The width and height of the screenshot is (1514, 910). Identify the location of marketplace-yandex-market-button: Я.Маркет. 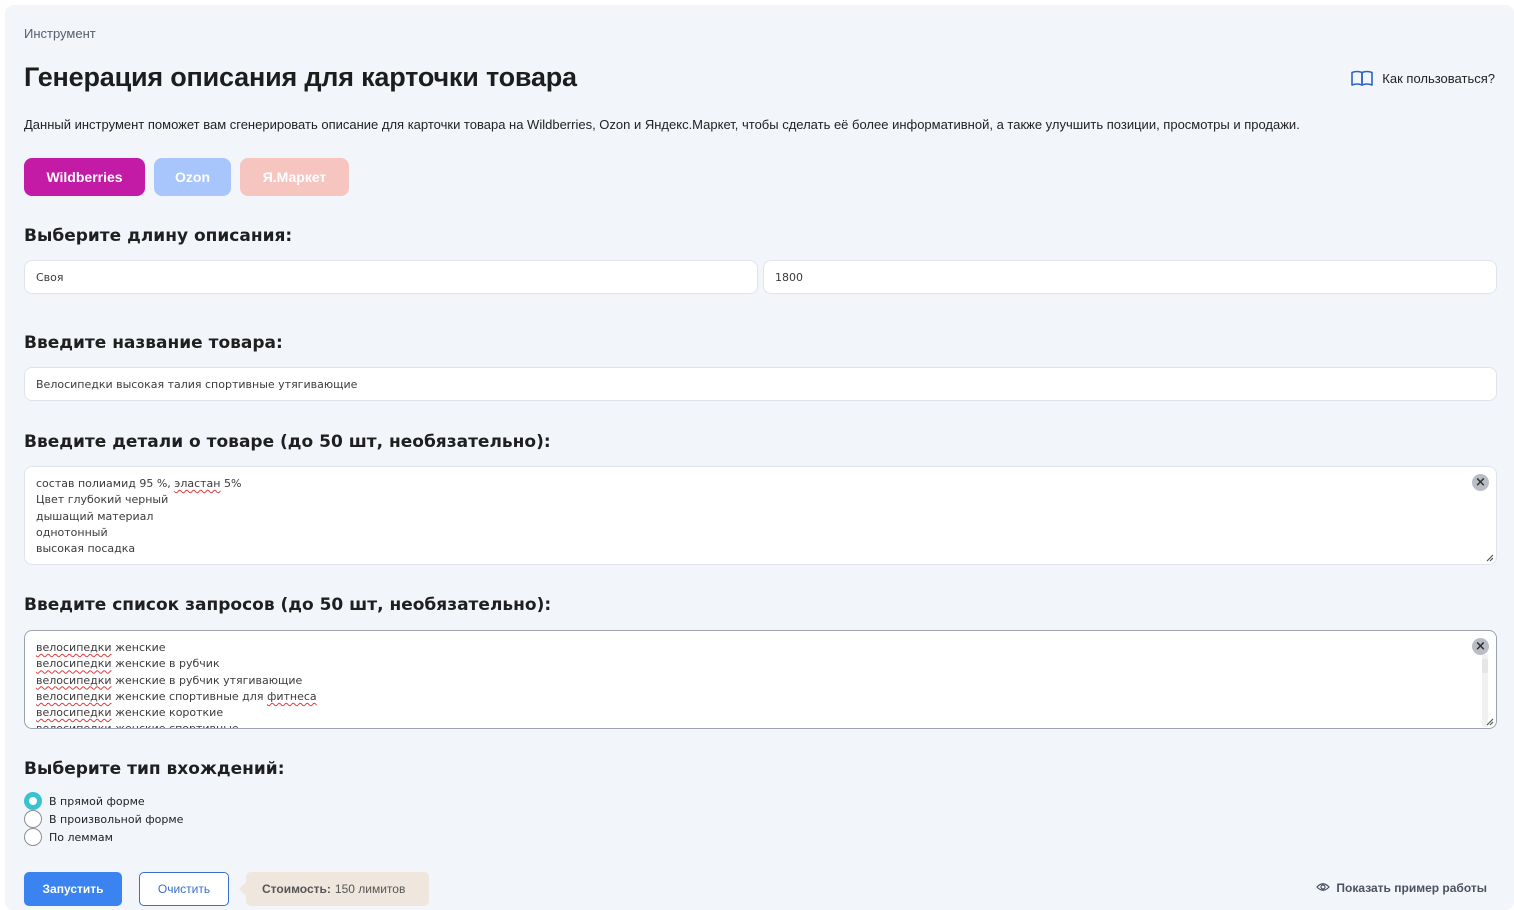
(294, 177).